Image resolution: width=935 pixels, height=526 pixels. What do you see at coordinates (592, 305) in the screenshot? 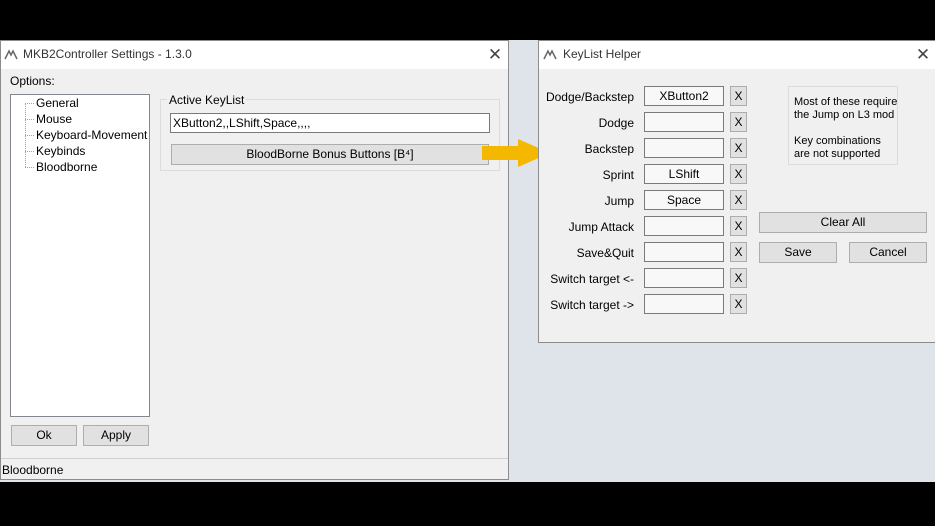
I see `row-label-switch-target-right: Switch target ->` at bounding box center [592, 305].